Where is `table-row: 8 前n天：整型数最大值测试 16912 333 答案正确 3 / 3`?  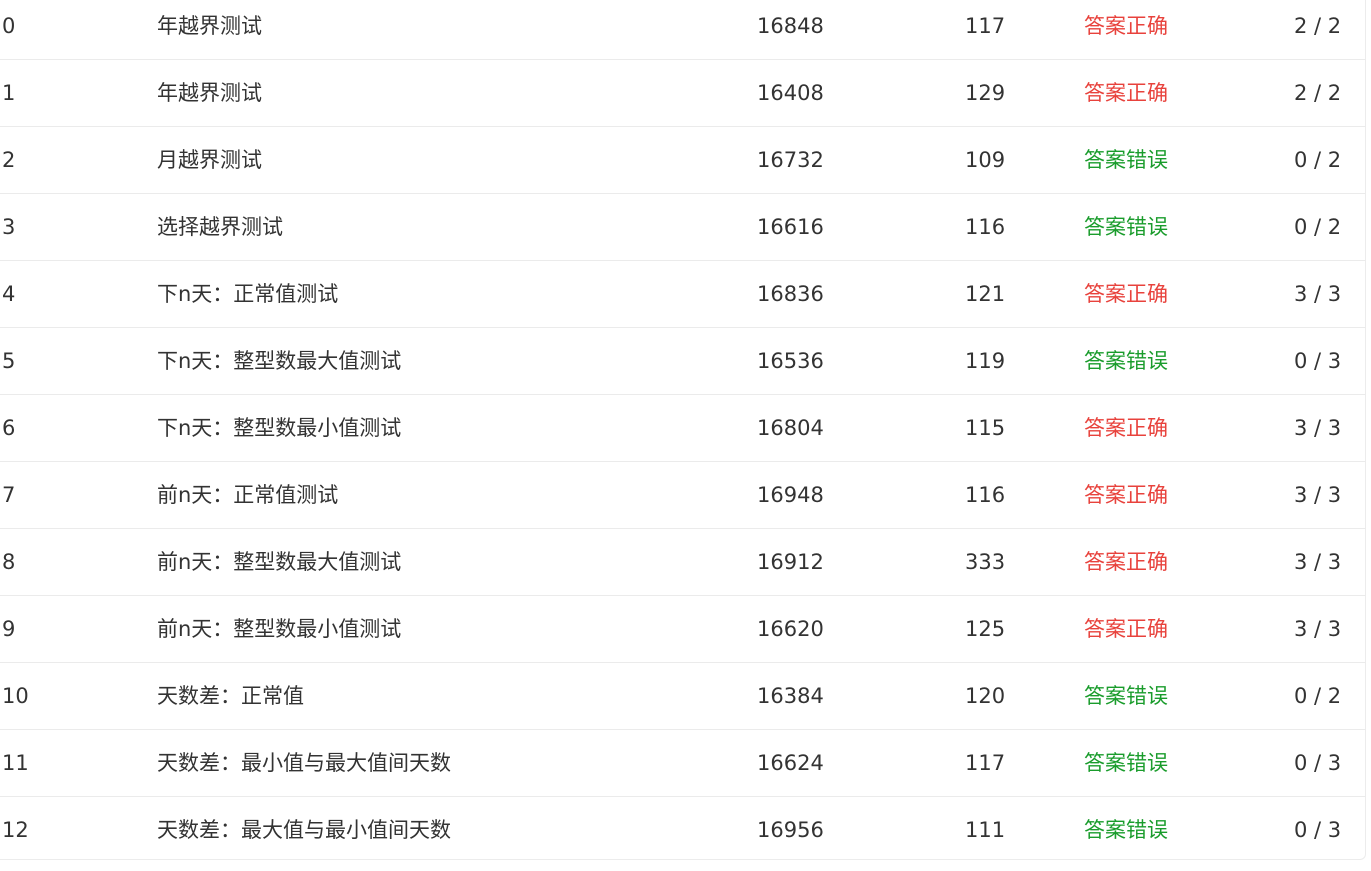
table-row: 8 前n天：整型数最大值测试 16912 333 答案正确 3 / 3 is located at coordinates (683, 562).